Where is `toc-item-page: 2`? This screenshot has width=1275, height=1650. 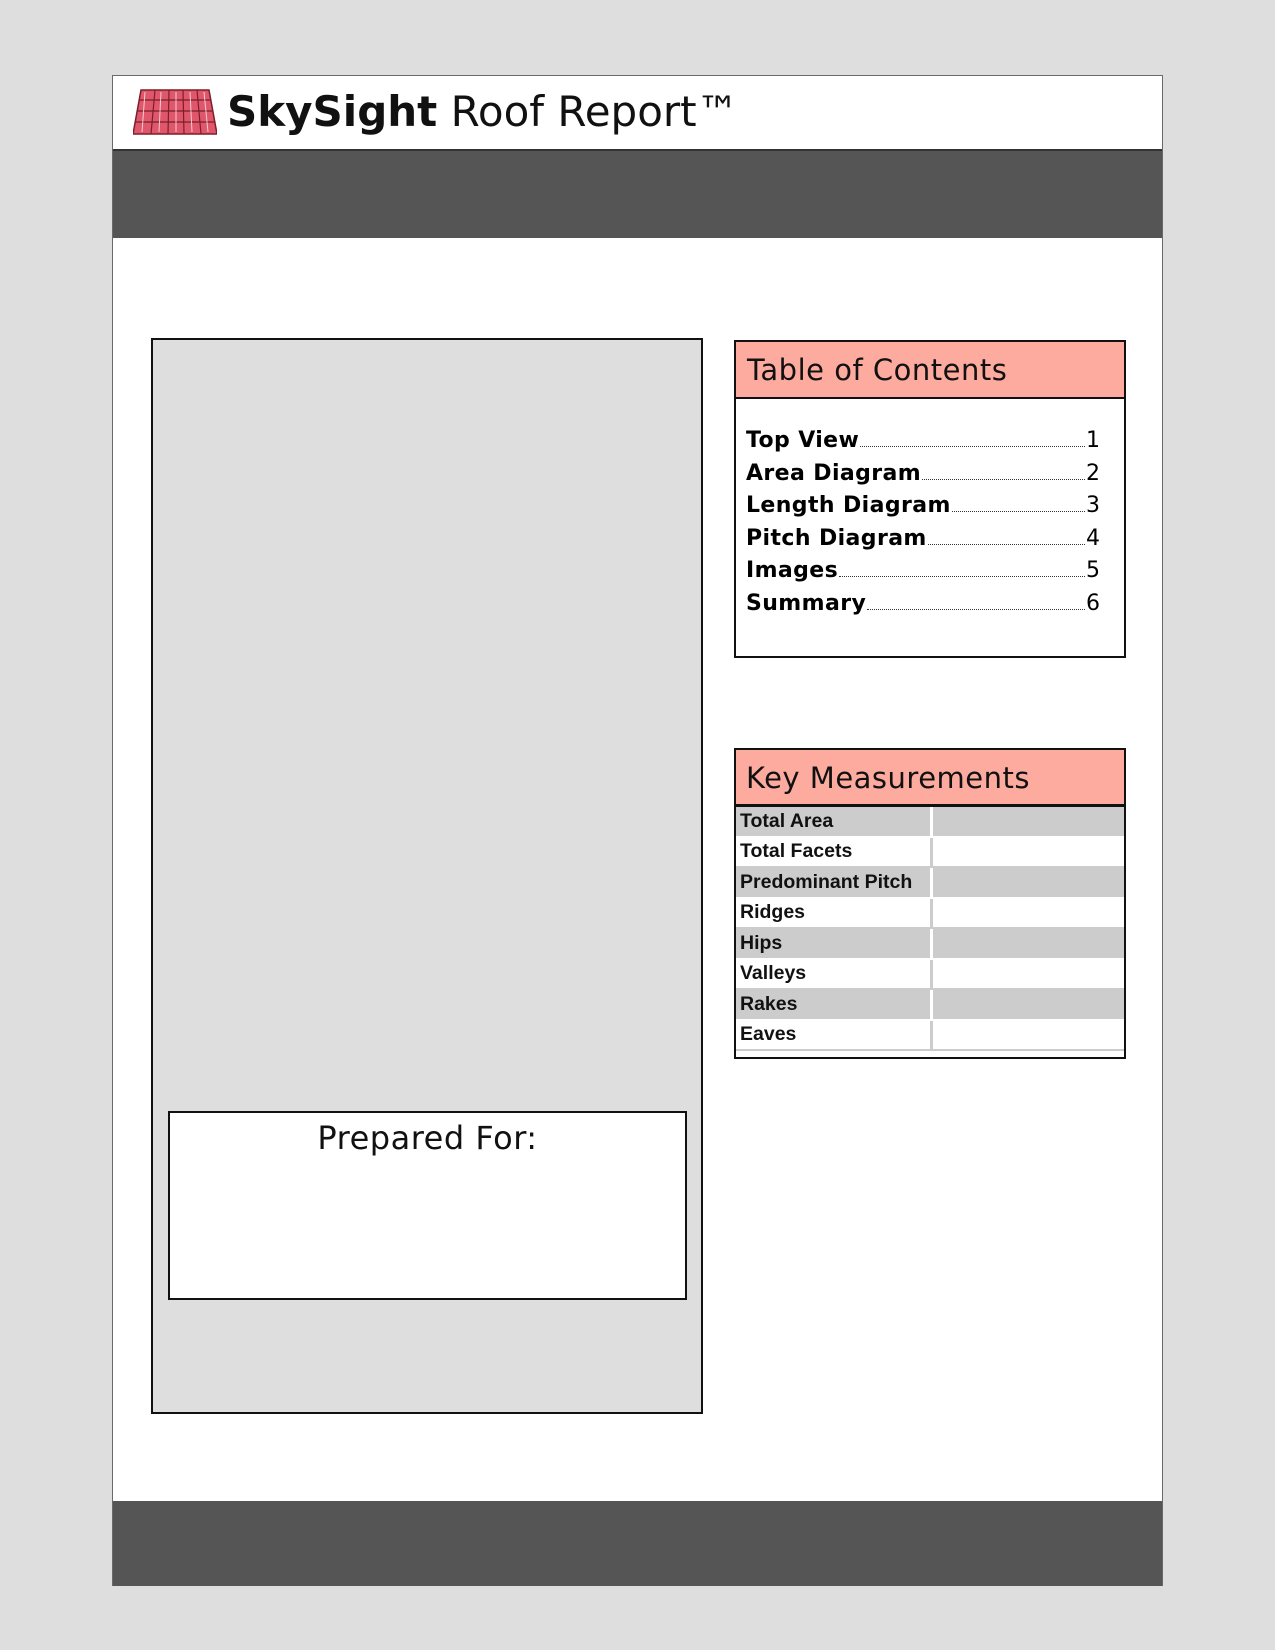 toc-item-page: 2 is located at coordinates (1093, 473).